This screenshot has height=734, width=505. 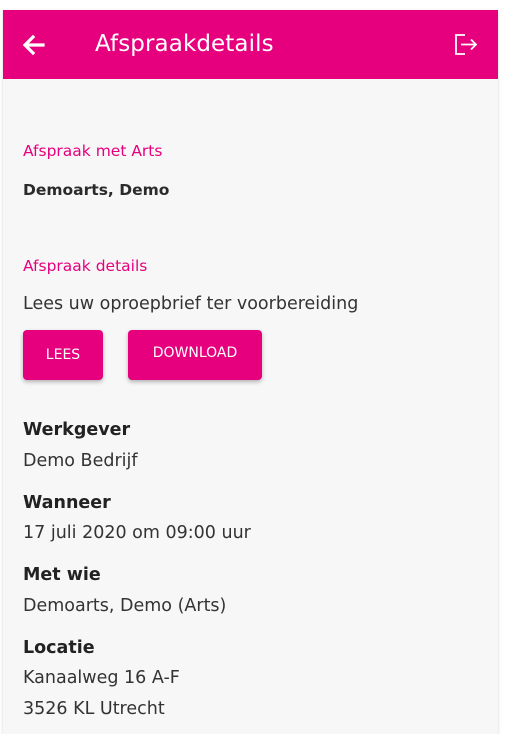 What do you see at coordinates (184, 44) in the screenshot?
I see `page-title: Afspraakdetails` at bounding box center [184, 44].